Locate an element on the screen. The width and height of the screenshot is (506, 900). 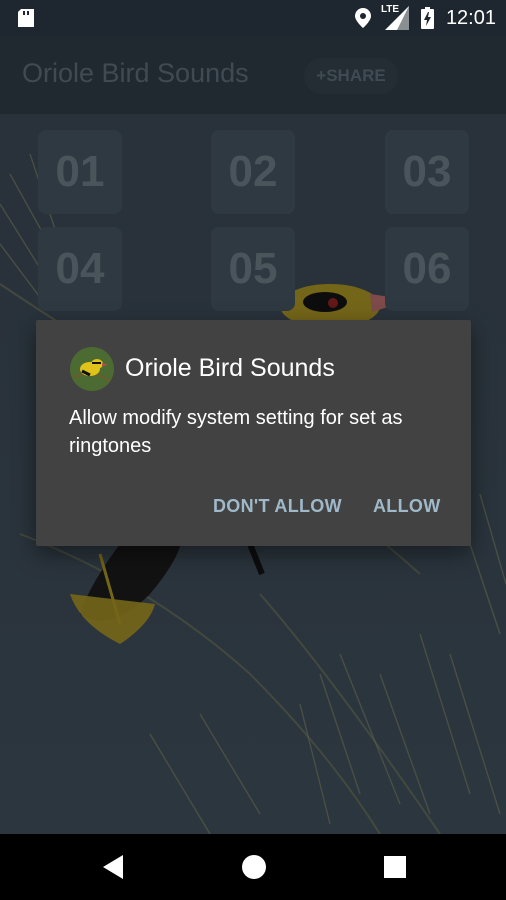
network-type-label: LTE is located at coordinates (390, 9).